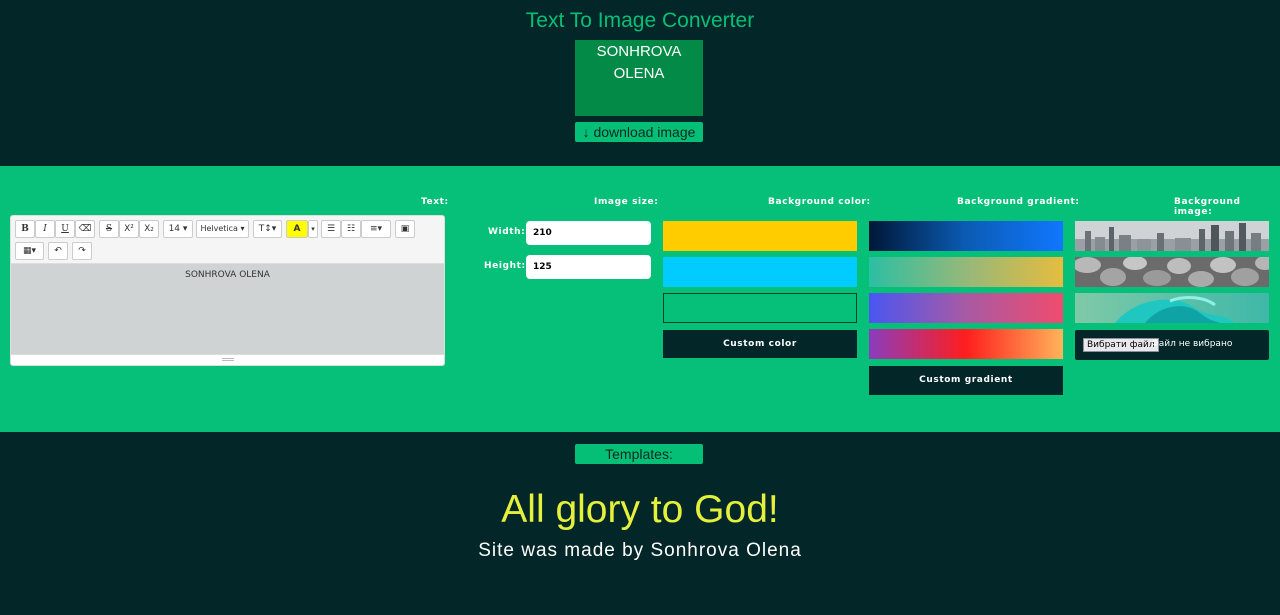 The width and height of the screenshot is (1280, 615). Describe the element at coordinates (25, 229) in the screenshot. I see `bold-button: B` at that location.